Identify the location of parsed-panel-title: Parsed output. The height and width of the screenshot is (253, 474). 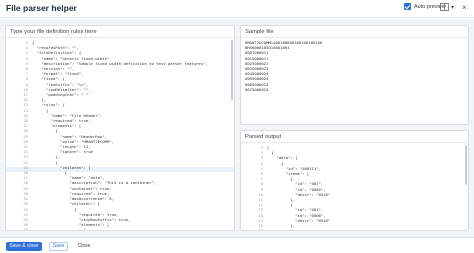
(263, 137).